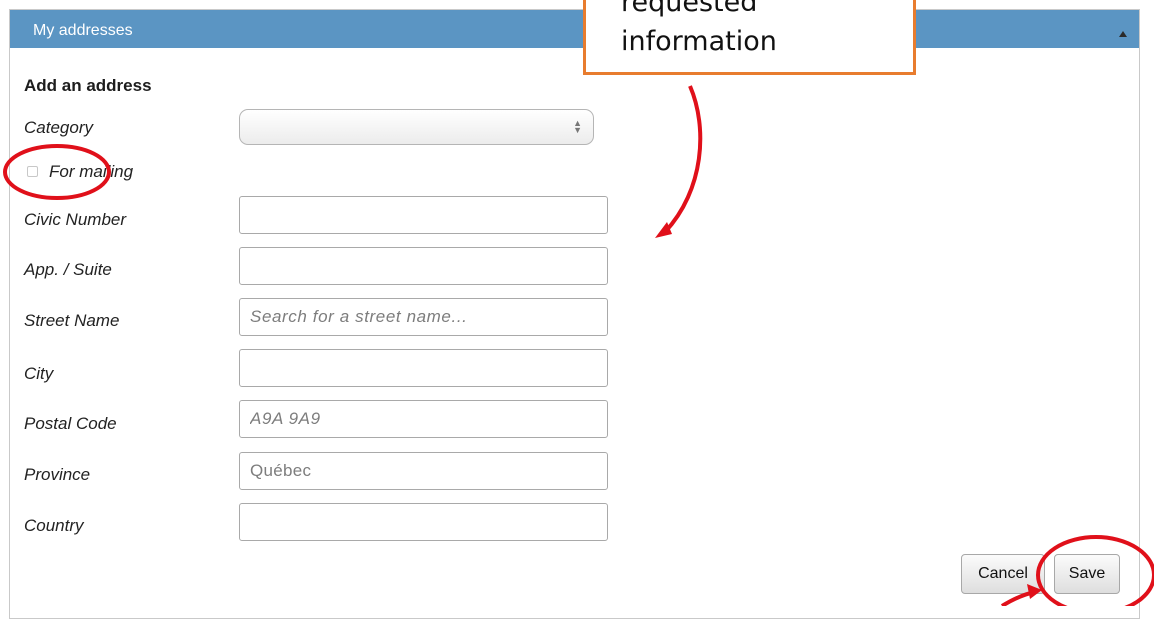  What do you see at coordinates (416, 127) in the screenshot?
I see `category-select: ▲ ▼` at bounding box center [416, 127].